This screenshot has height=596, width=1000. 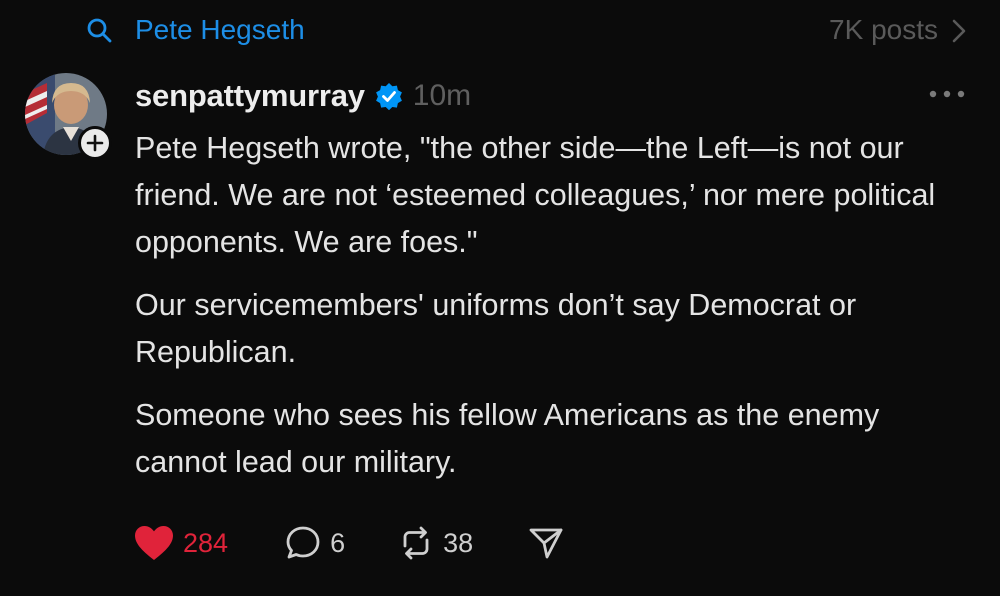 What do you see at coordinates (338, 542) in the screenshot?
I see `reply-count: 6` at bounding box center [338, 542].